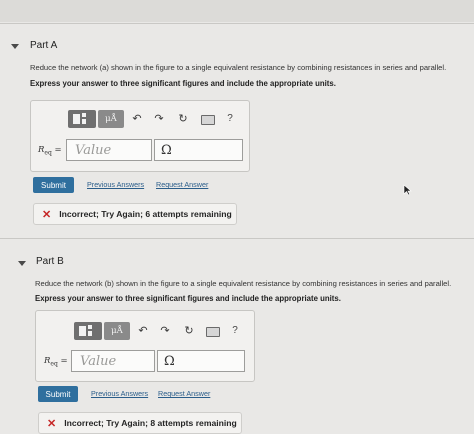 The height and width of the screenshot is (434, 474). I want to click on part-b-previous-answers-link: Previous Answers, so click(119, 393).